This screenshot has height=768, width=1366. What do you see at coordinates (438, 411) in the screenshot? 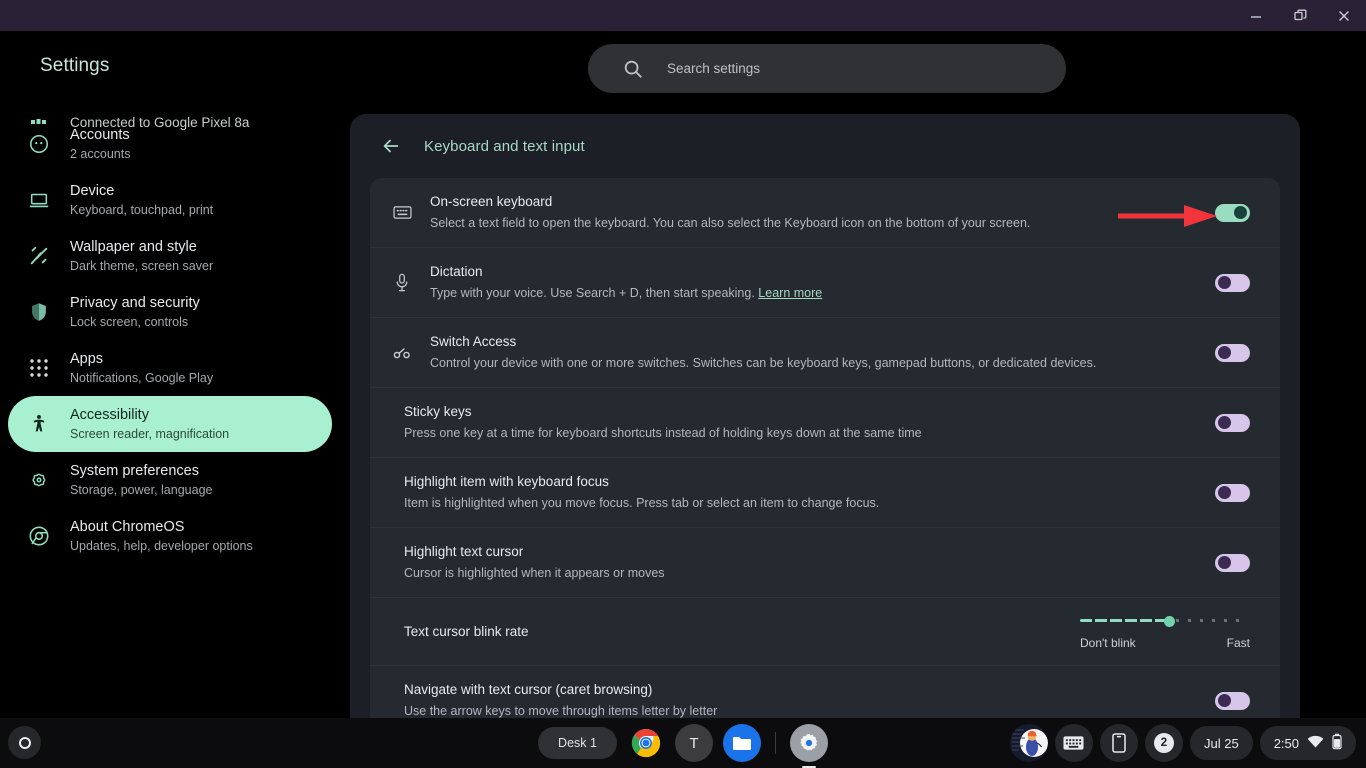
I see `row-title: Sticky keys` at bounding box center [438, 411].